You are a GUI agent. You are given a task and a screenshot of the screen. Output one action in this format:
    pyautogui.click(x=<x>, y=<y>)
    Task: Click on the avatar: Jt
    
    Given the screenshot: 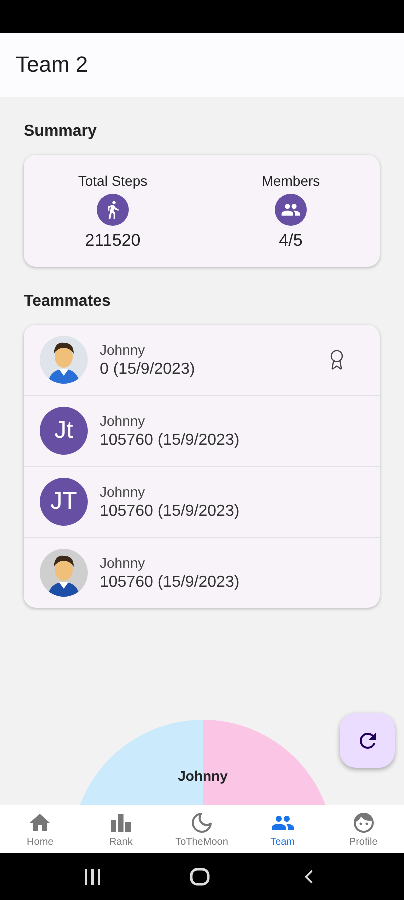 What is the action you would take?
    pyautogui.click(x=64, y=431)
    